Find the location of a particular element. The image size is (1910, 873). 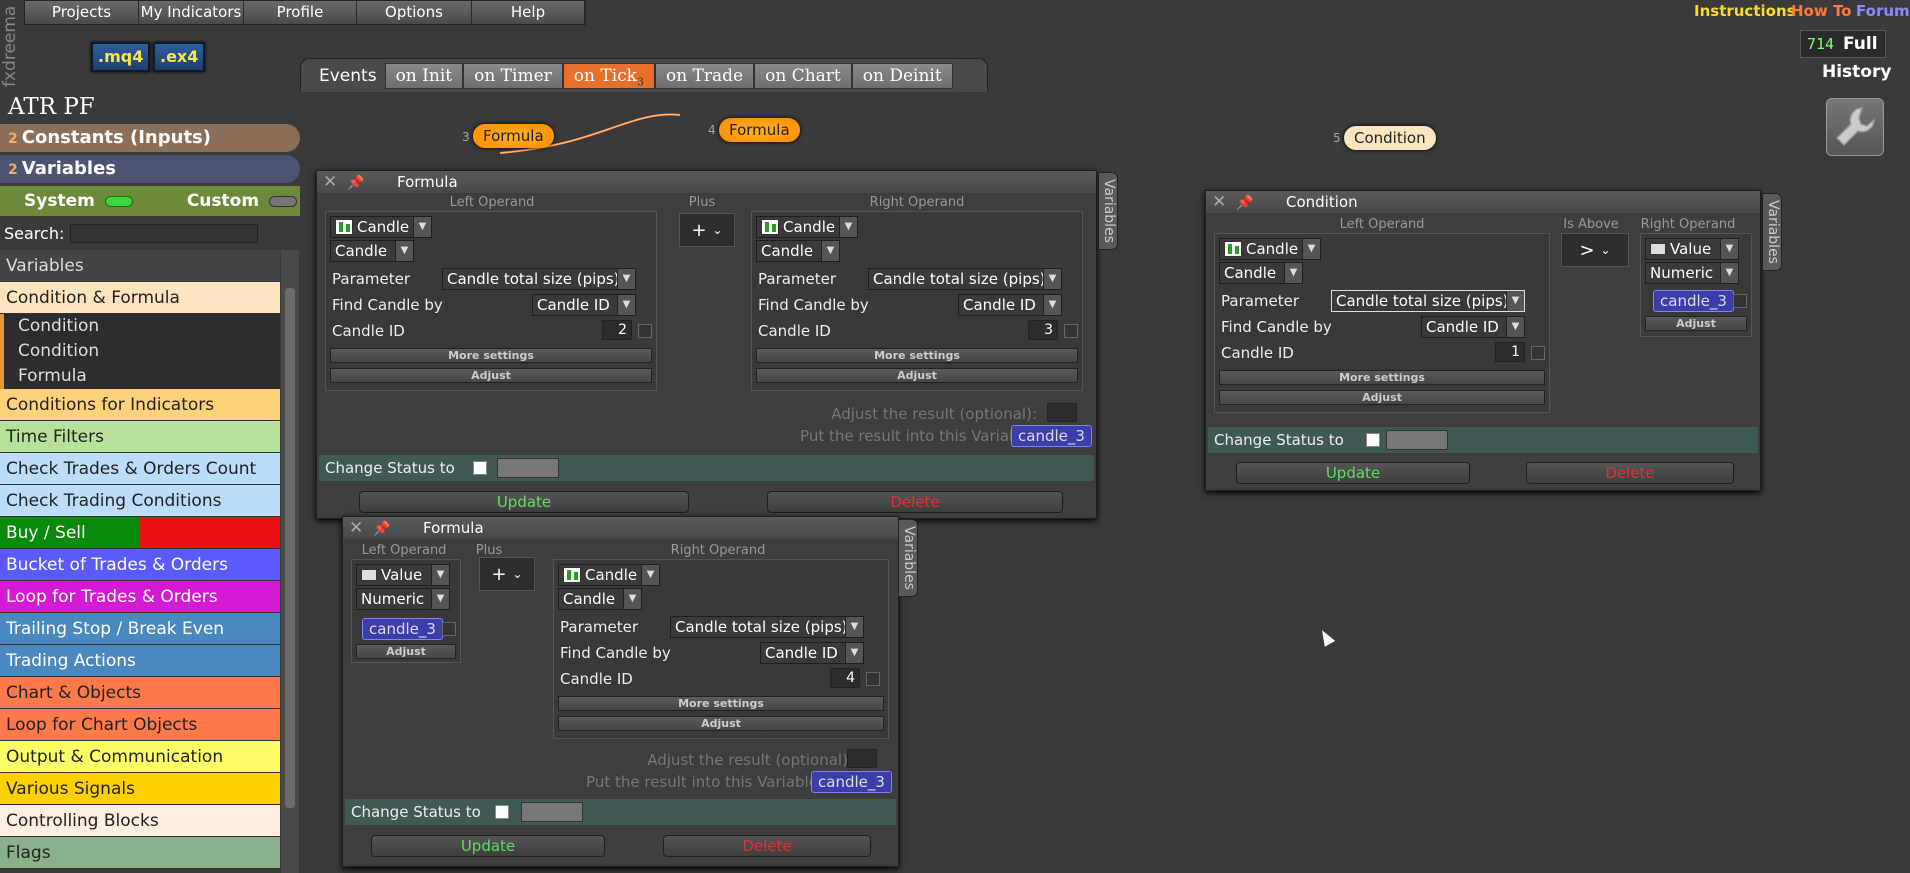

operator-select: > ⌄ is located at coordinates (1595, 250).